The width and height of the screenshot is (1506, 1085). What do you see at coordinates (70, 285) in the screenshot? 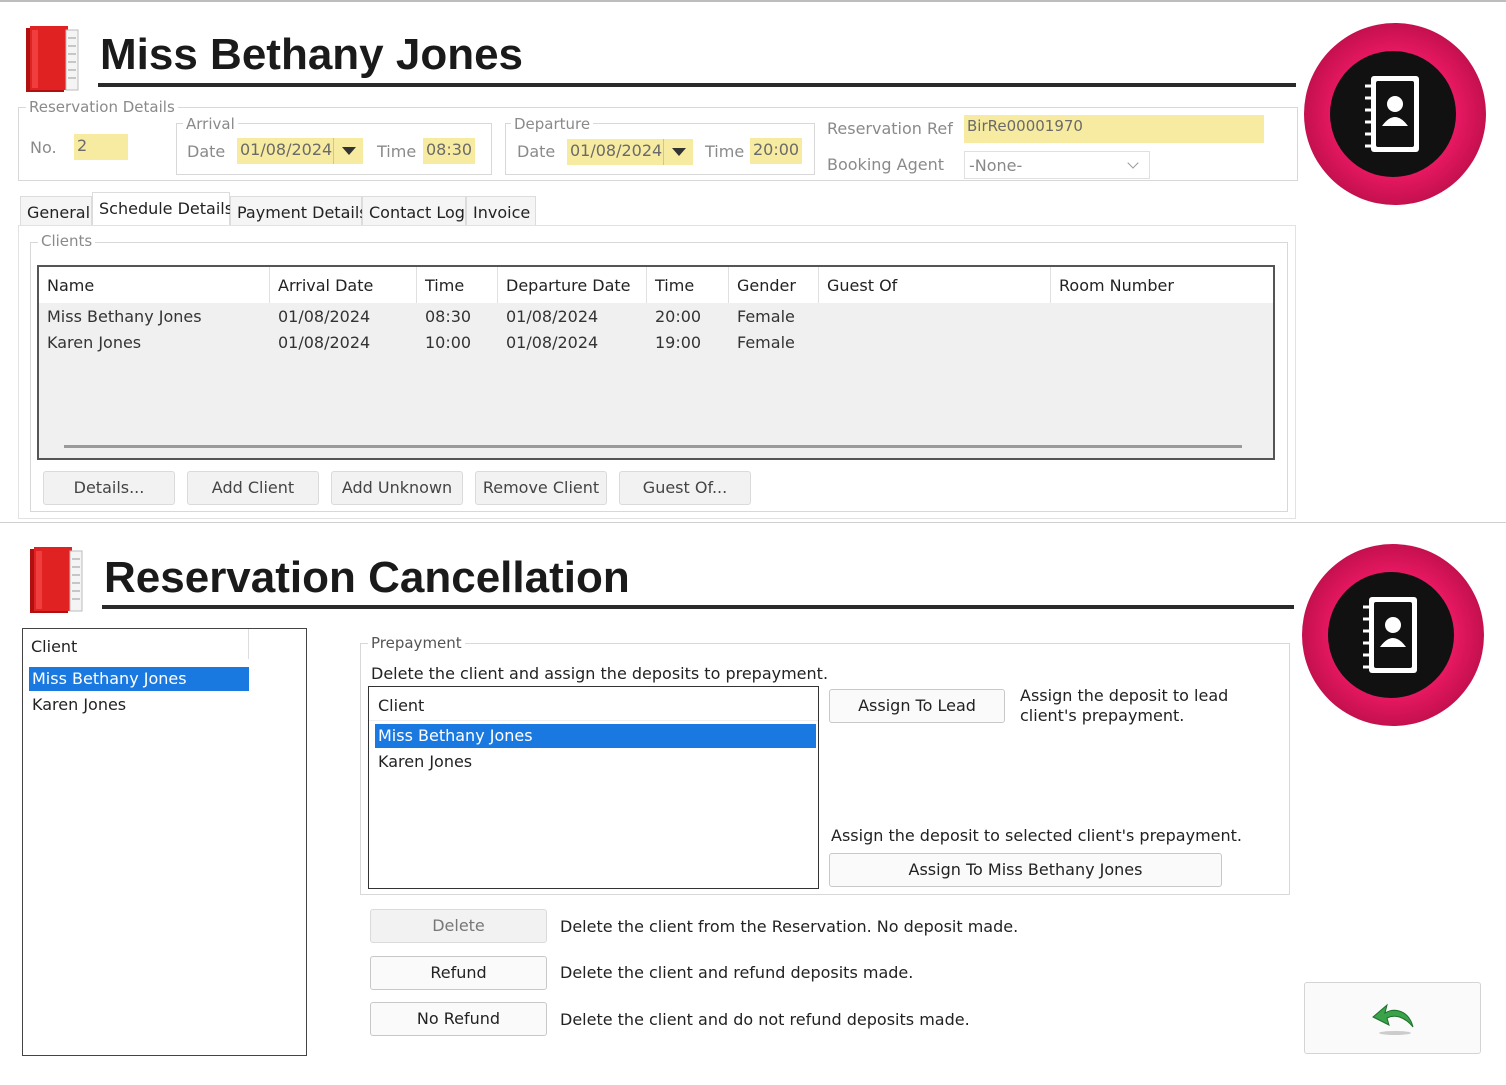
I see `column-header-name: Name` at bounding box center [70, 285].